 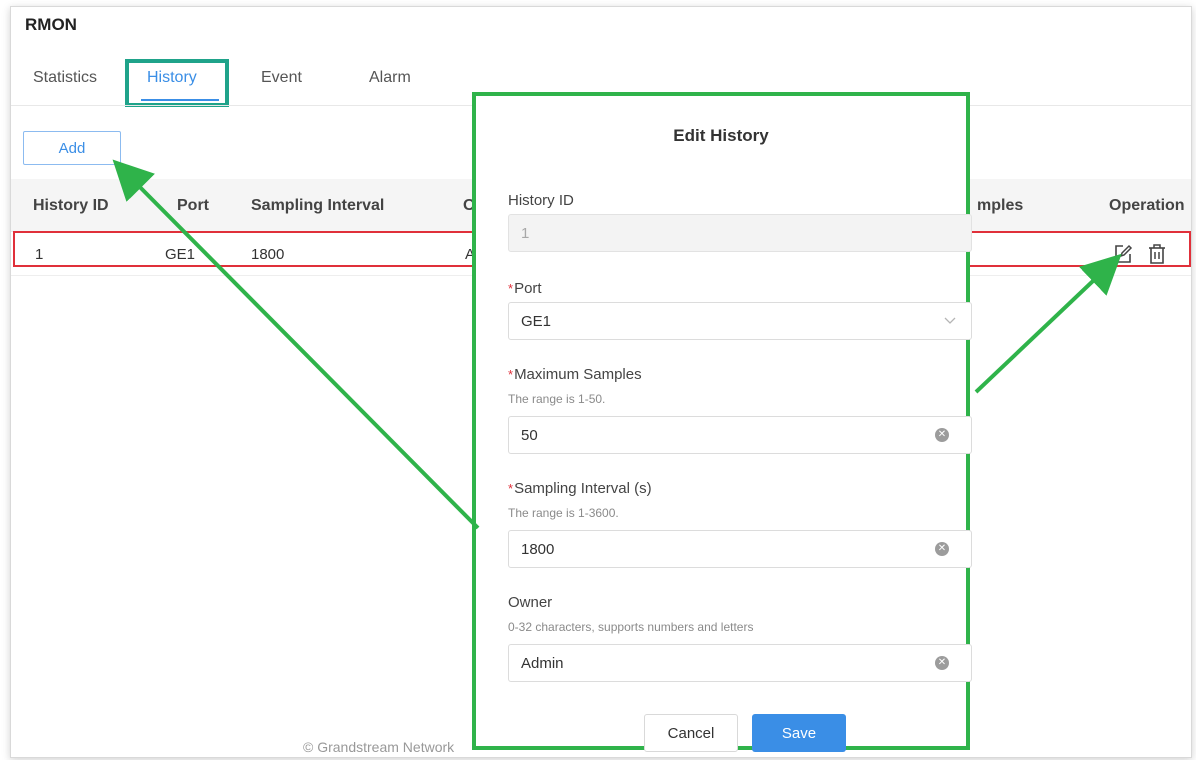 I want to click on max-samples-label-text: Maximum Samples, so click(x=578, y=374).